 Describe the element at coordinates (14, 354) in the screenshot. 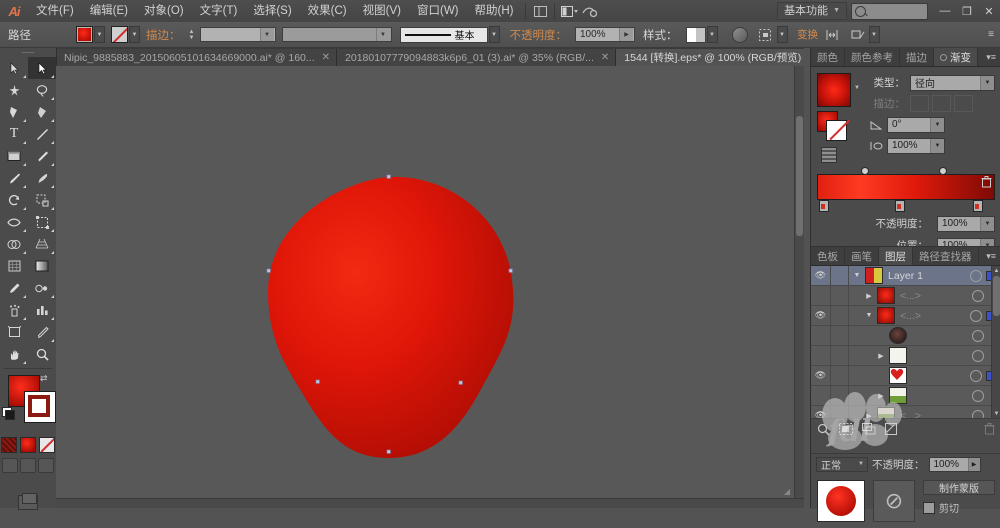

I see `hand-tool` at that location.